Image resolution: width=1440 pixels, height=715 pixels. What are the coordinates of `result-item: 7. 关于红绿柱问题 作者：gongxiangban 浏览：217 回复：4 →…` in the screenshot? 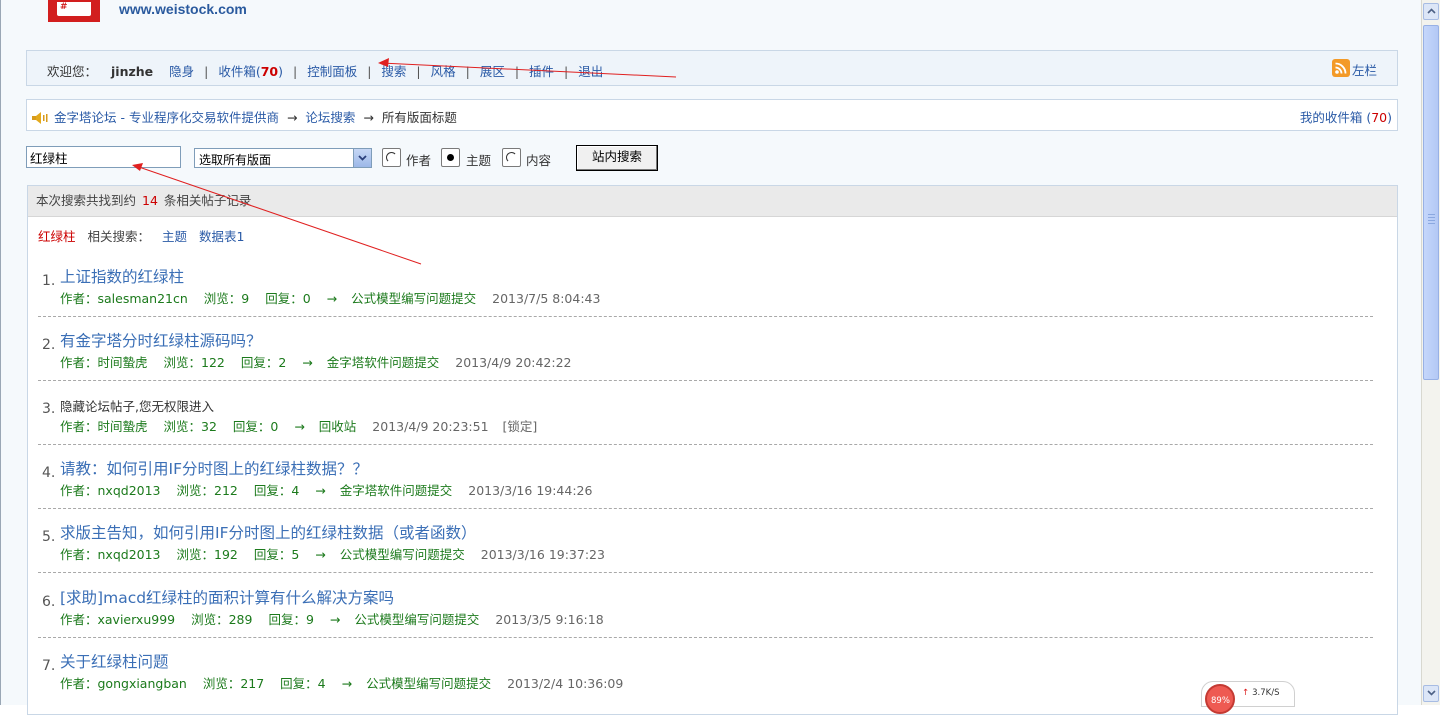 It's located at (700, 682).